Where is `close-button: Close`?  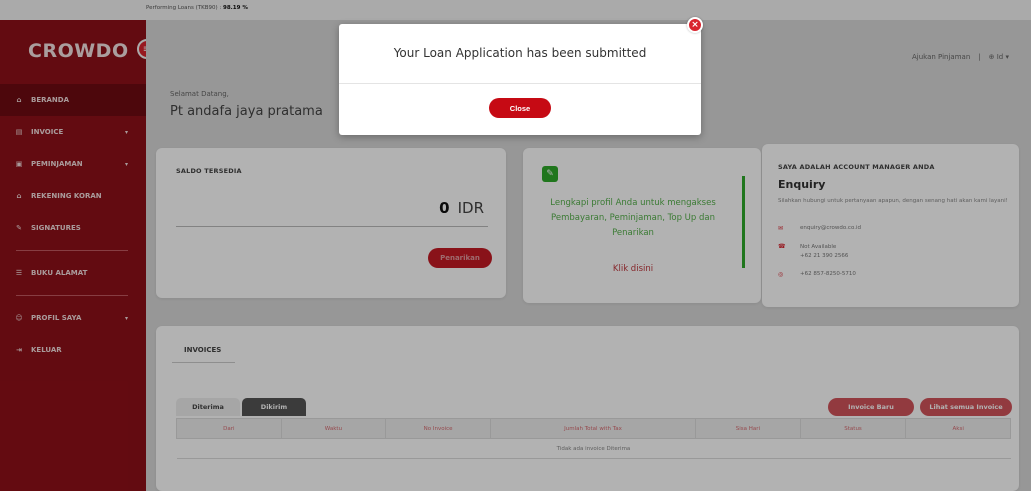 close-button: Close is located at coordinates (520, 108).